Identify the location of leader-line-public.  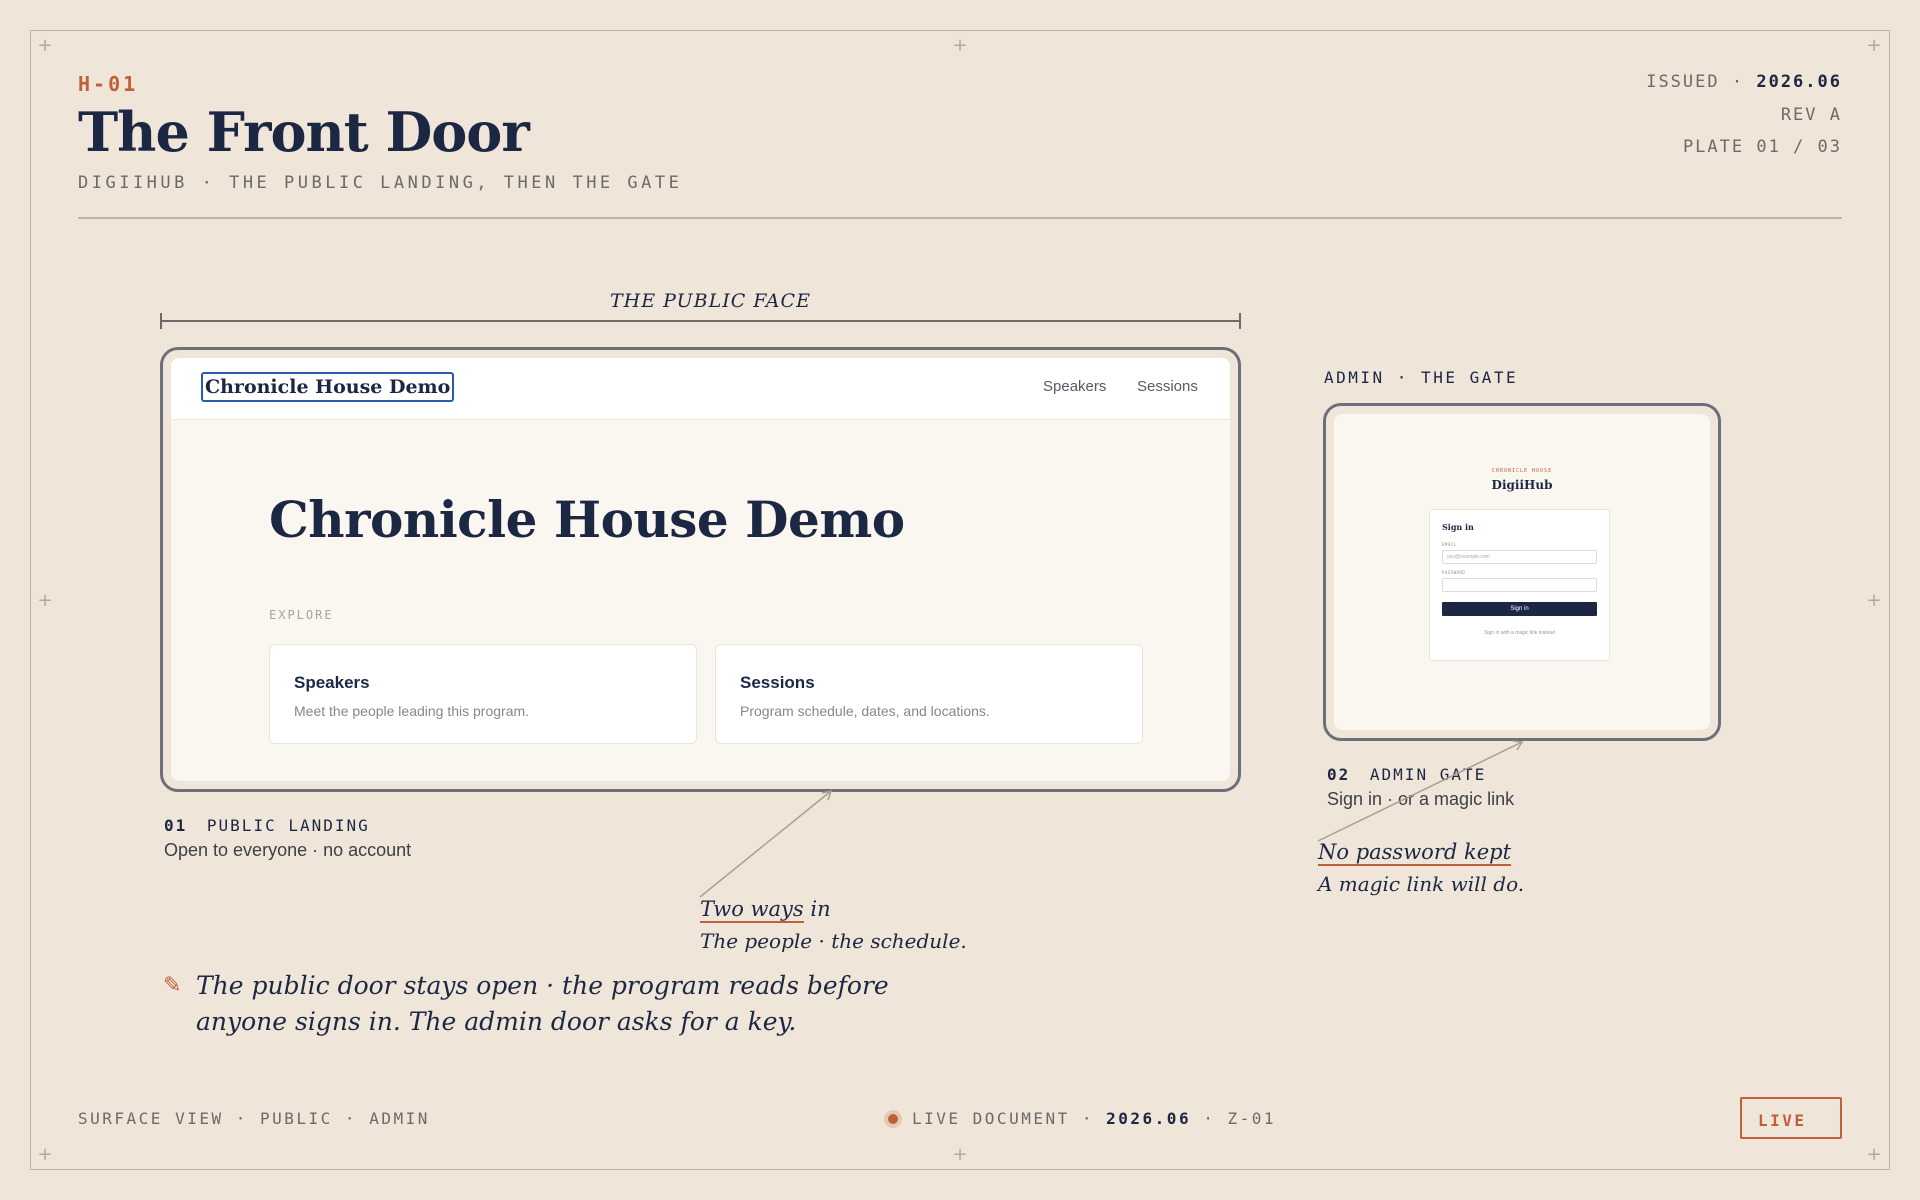
(765, 844).